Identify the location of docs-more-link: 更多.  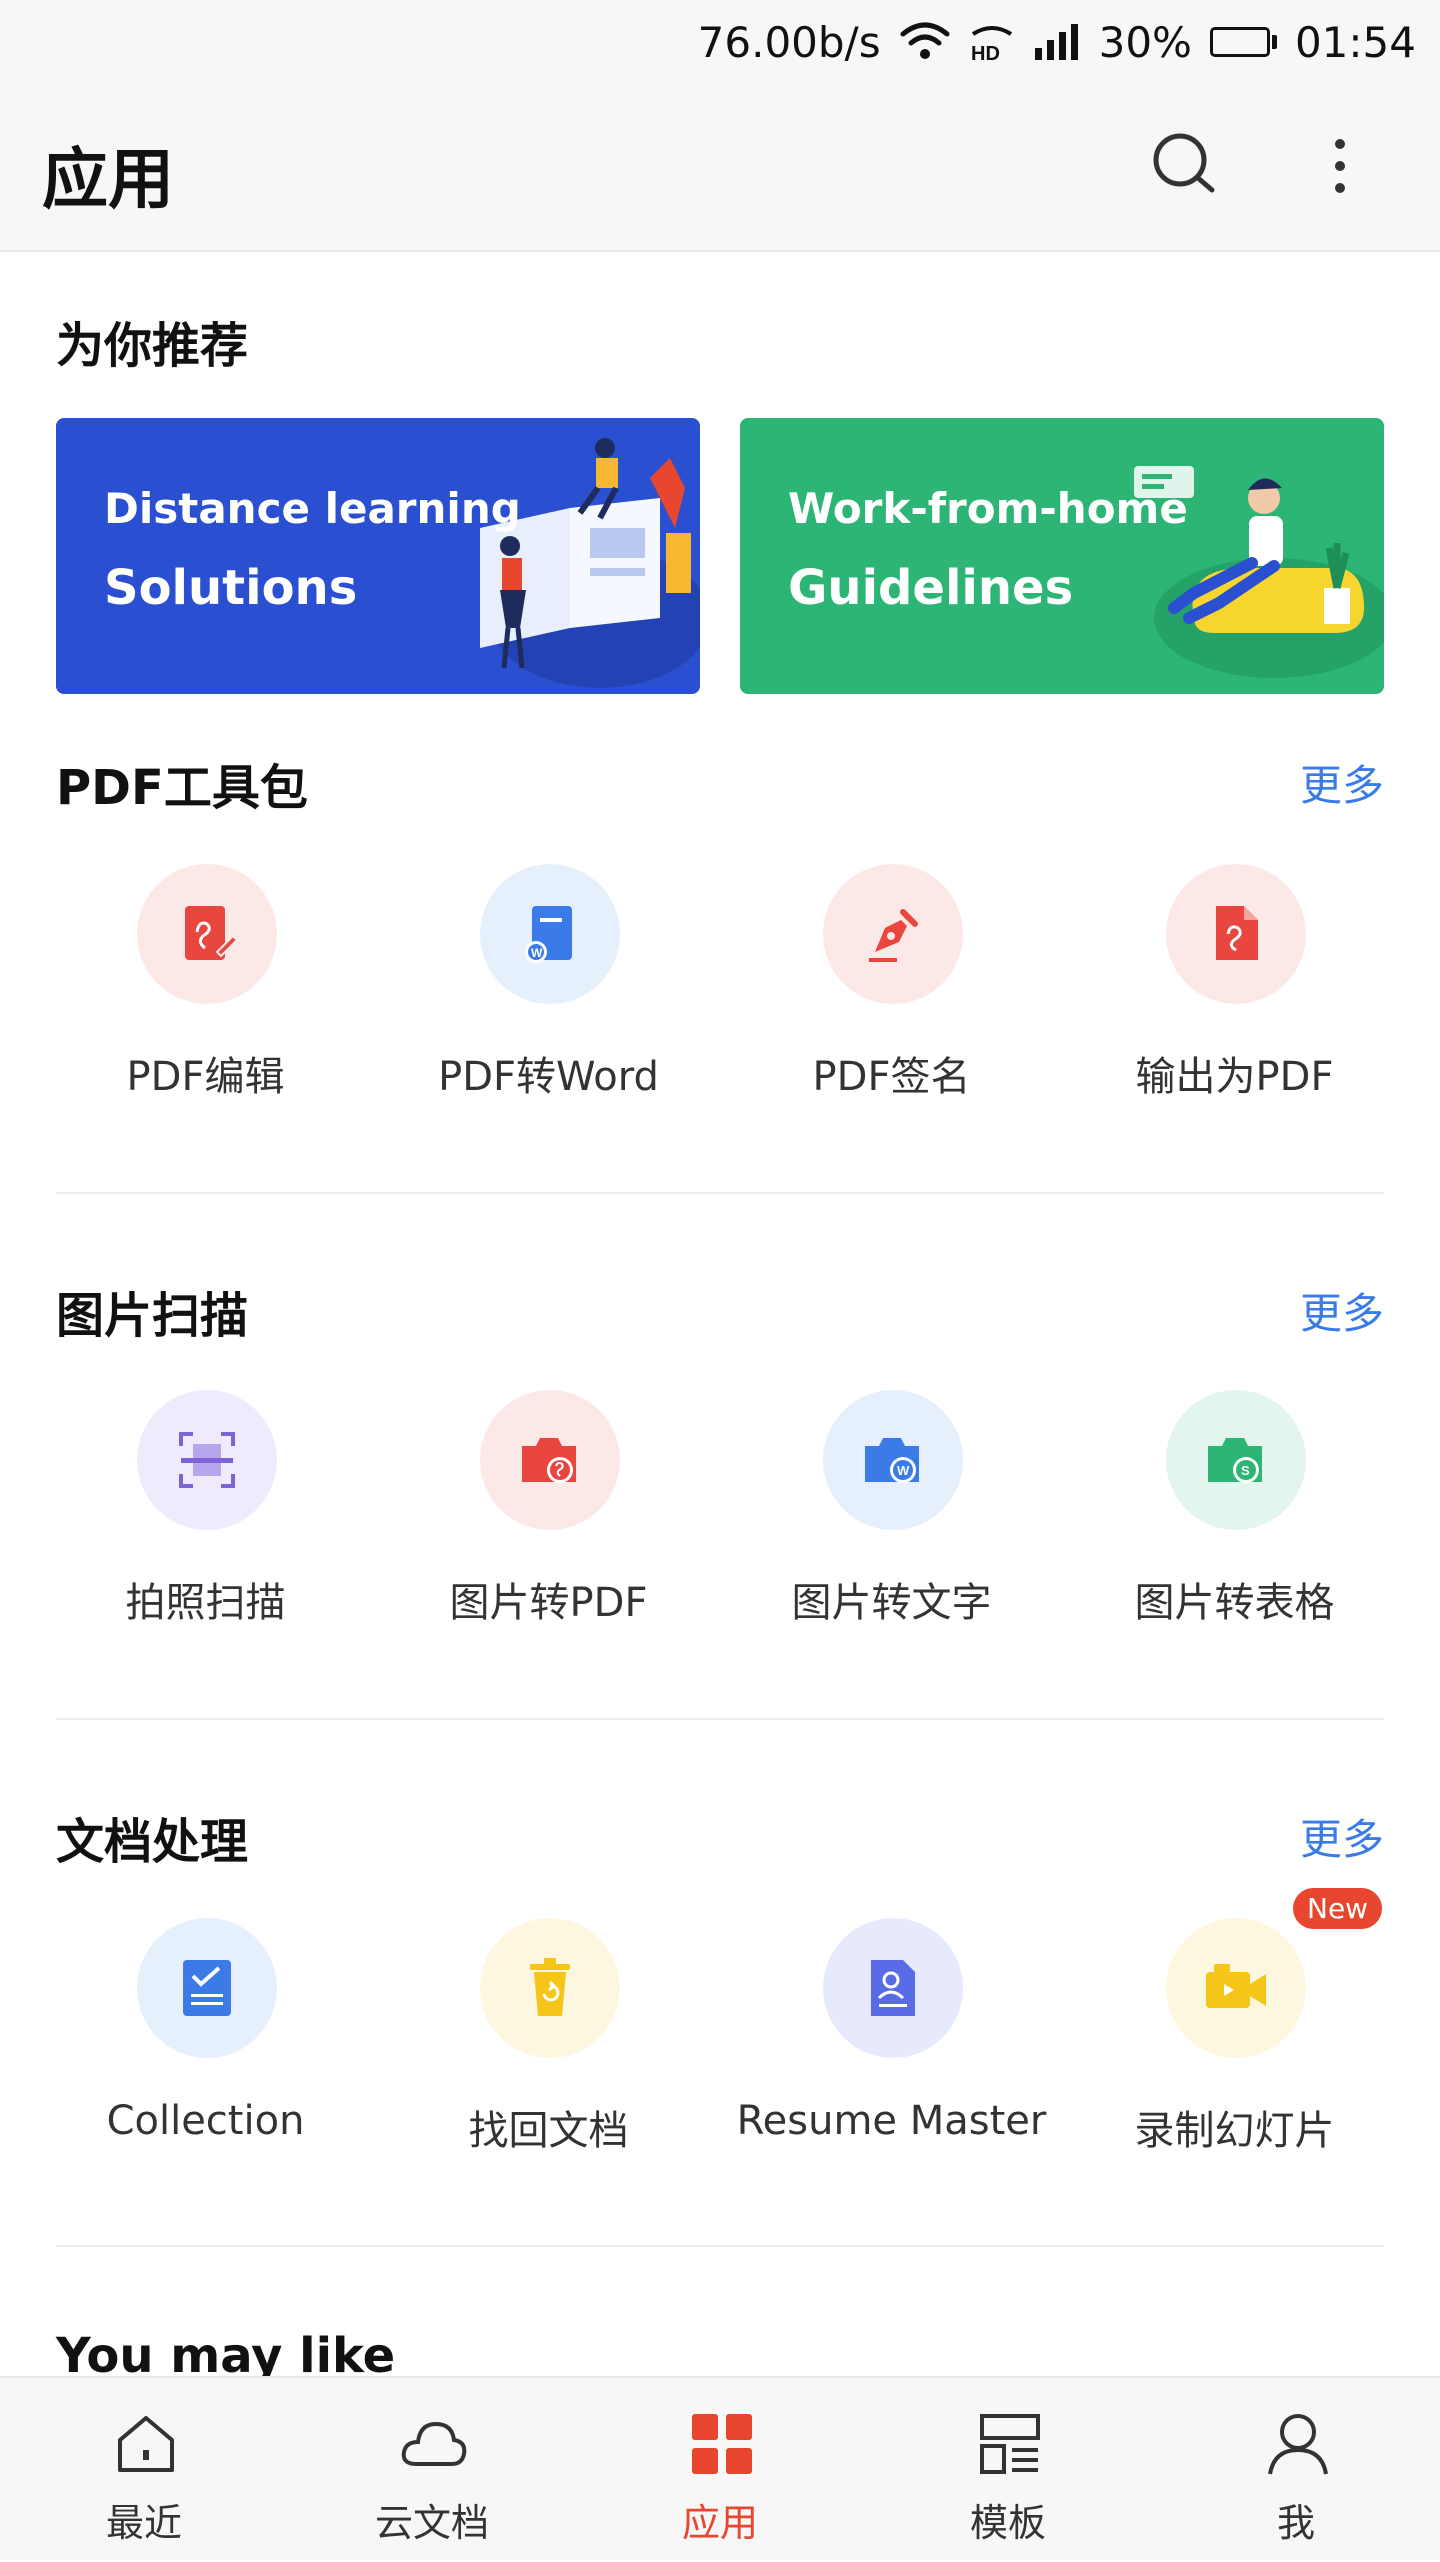
(1342, 1836).